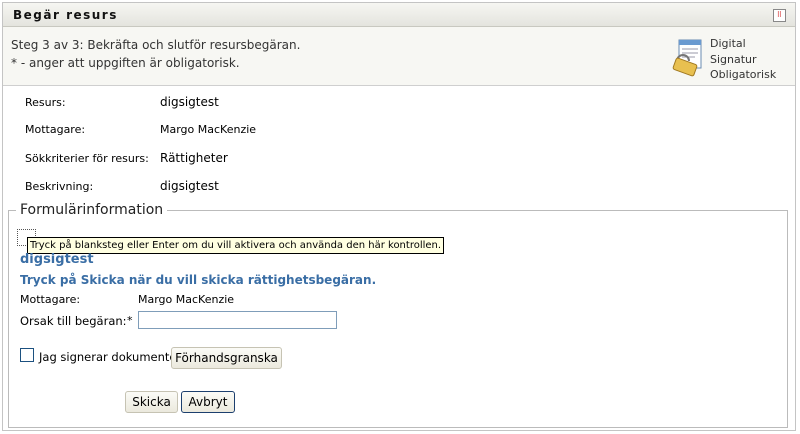  What do you see at coordinates (110, 357) in the screenshot?
I see `sign-label: Jag signerar dokumentet` at bounding box center [110, 357].